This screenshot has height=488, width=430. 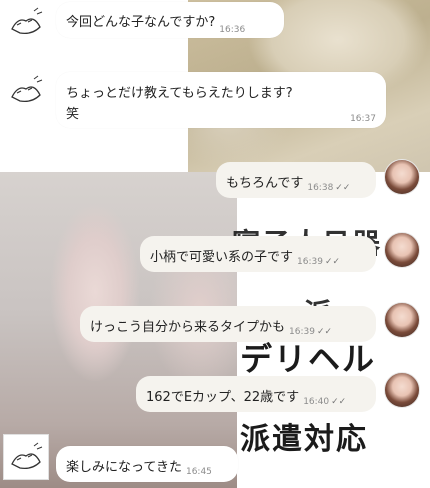 What do you see at coordinates (320, 188) in the screenshot?
I see `message-time: 16:38` at bounding box center [320, 188].